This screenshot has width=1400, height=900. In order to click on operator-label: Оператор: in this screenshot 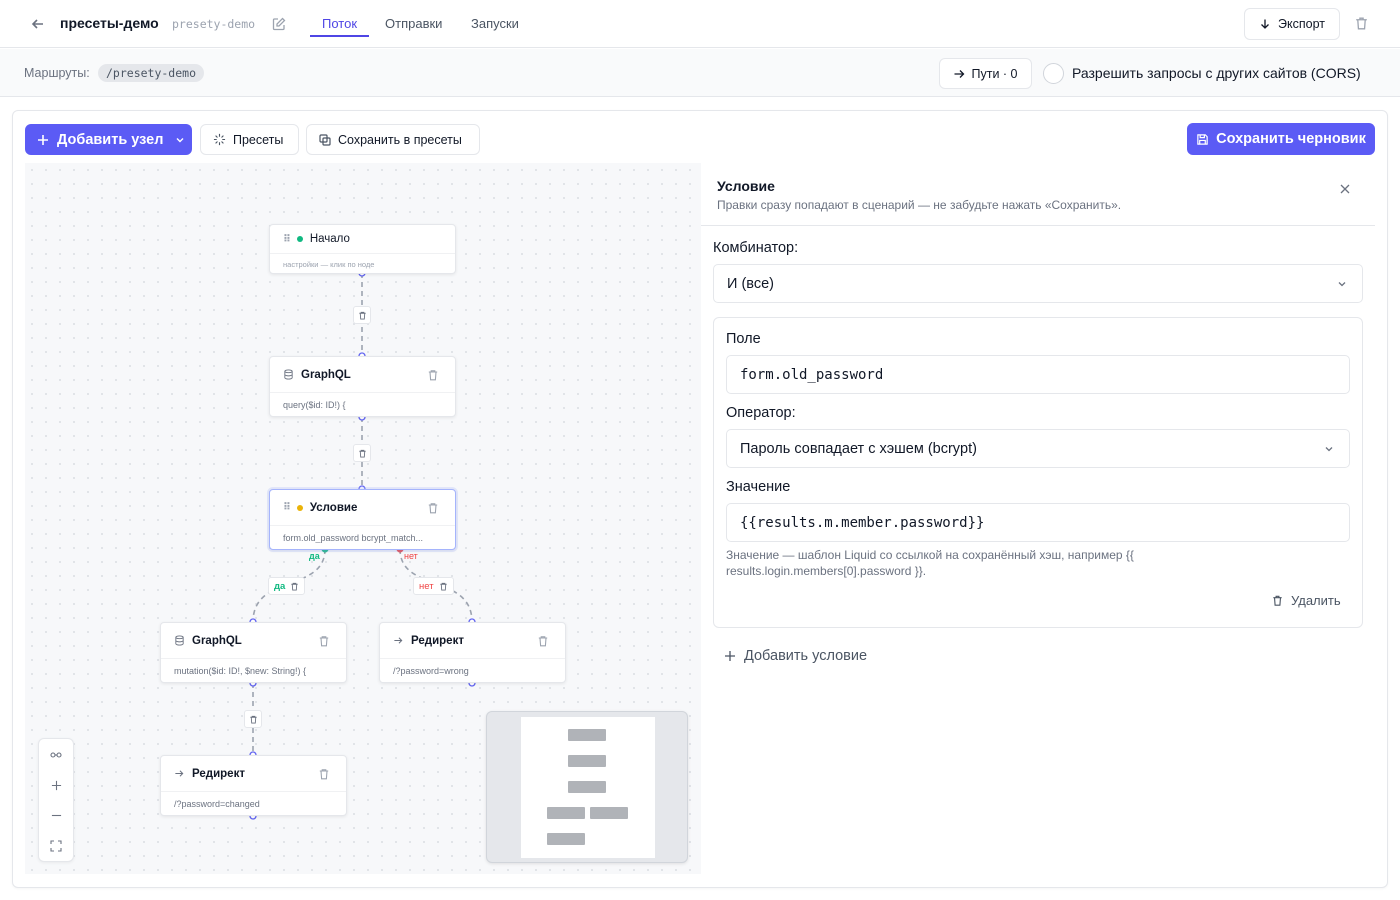, I will do `click(761, 413)`.